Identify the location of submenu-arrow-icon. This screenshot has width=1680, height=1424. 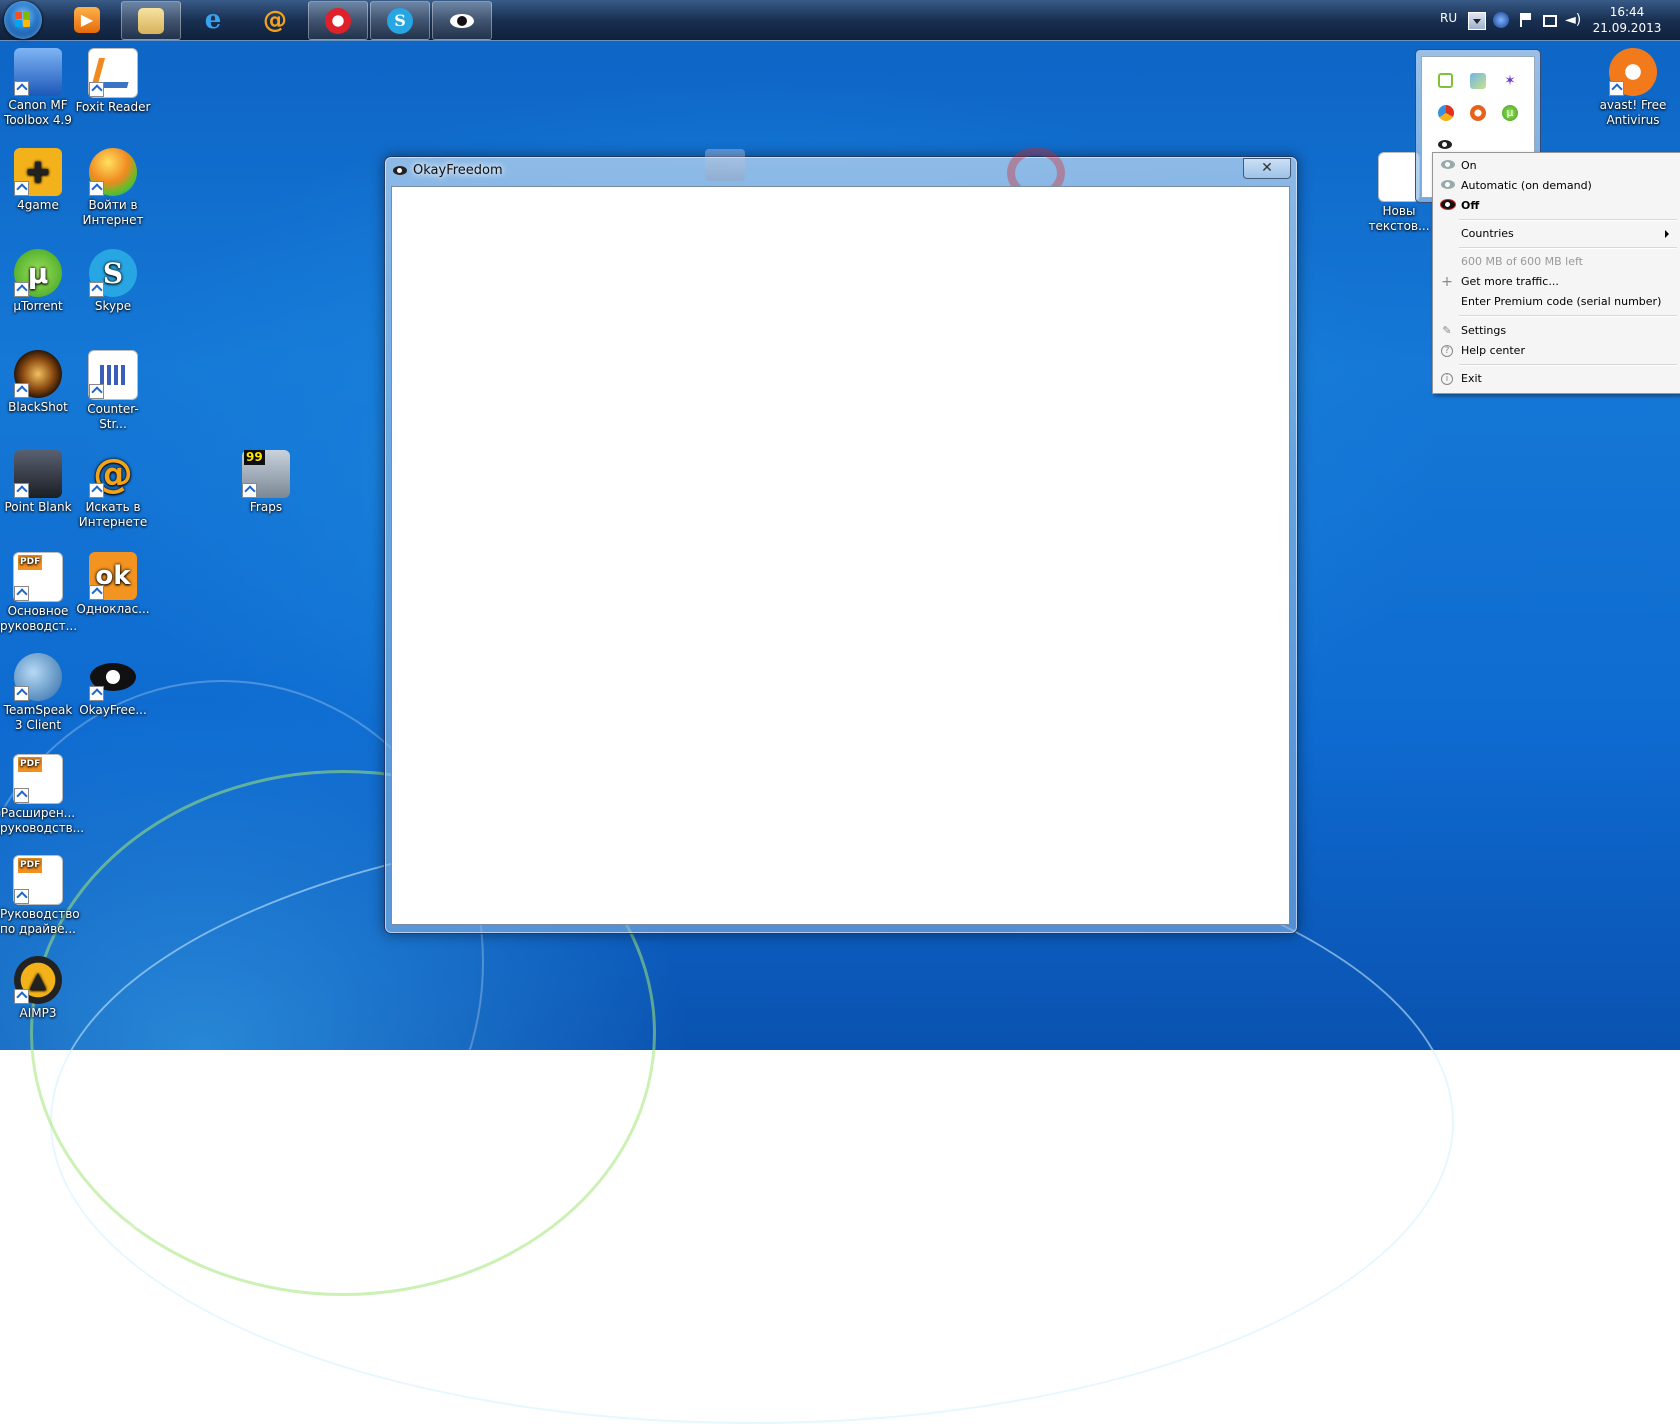
(1667, 234).